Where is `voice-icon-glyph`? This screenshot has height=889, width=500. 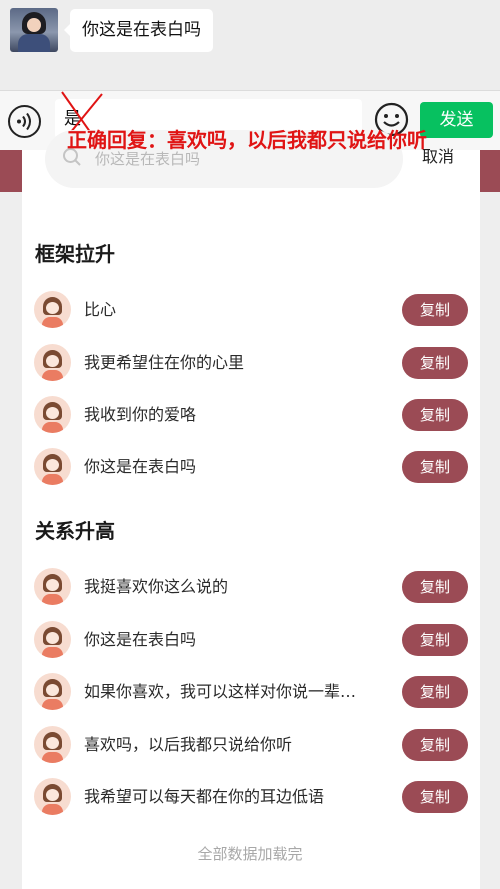
voice-icon-glyph is located at coordinates (24, 121).